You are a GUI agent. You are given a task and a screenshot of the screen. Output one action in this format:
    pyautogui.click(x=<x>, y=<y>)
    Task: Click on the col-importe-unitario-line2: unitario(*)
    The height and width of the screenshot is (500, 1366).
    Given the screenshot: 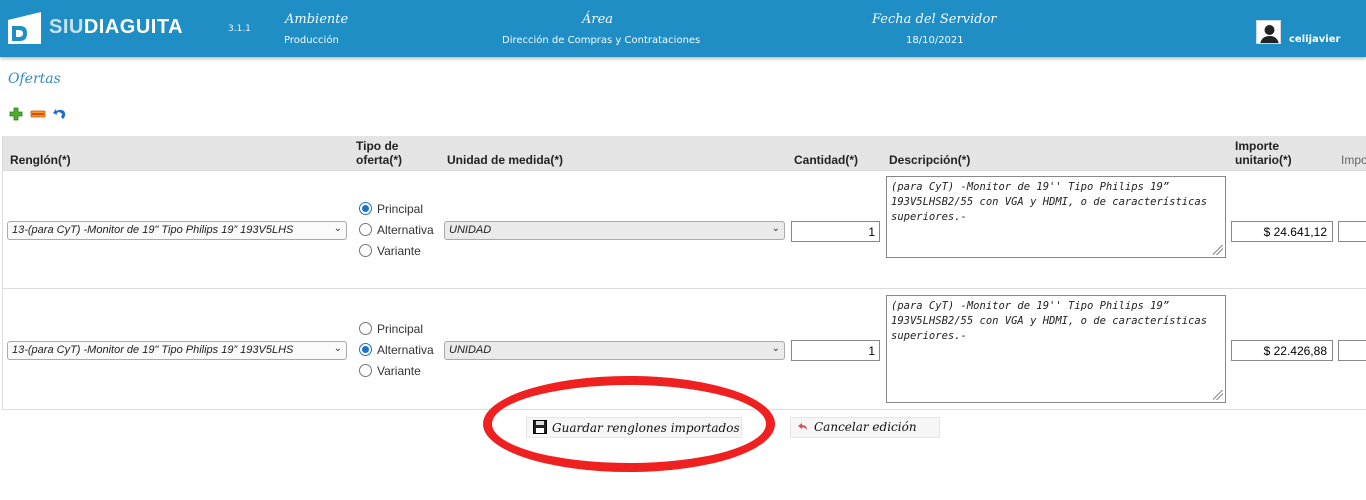 What is the action you would take?
    pyautogui.click(x=1263, y=160)
    